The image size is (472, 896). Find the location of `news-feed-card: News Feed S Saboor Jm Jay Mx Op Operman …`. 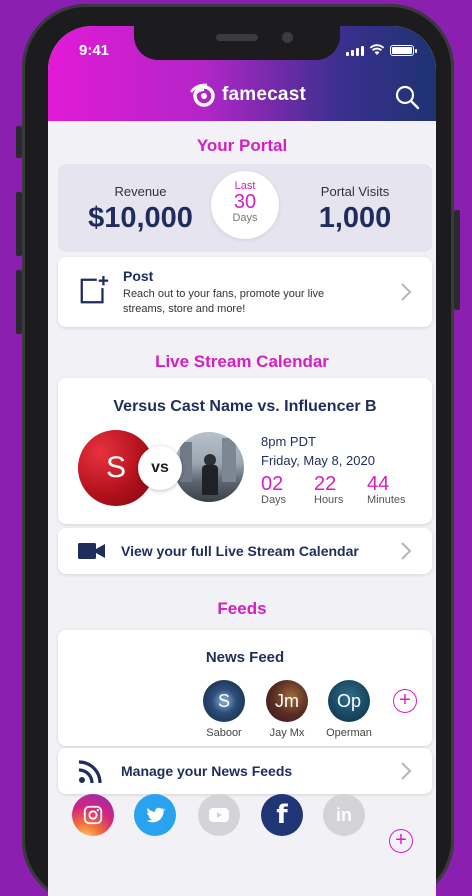

news-feed-card: News Feed S Saboor Jm Jay Mx Op Operman … is located at coordinates (245, 688).